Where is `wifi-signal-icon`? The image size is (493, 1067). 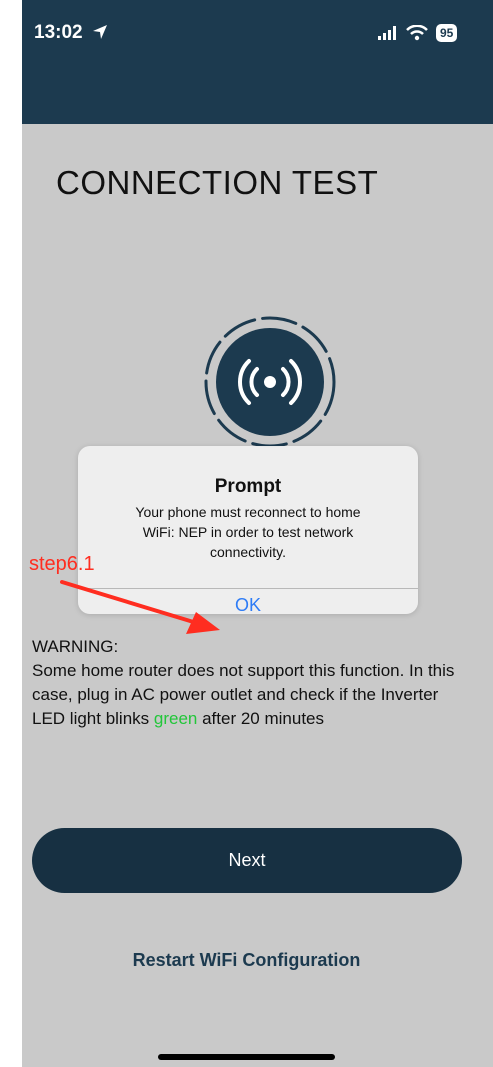 wifi-signal-icon is located at coordinates (270, 382).